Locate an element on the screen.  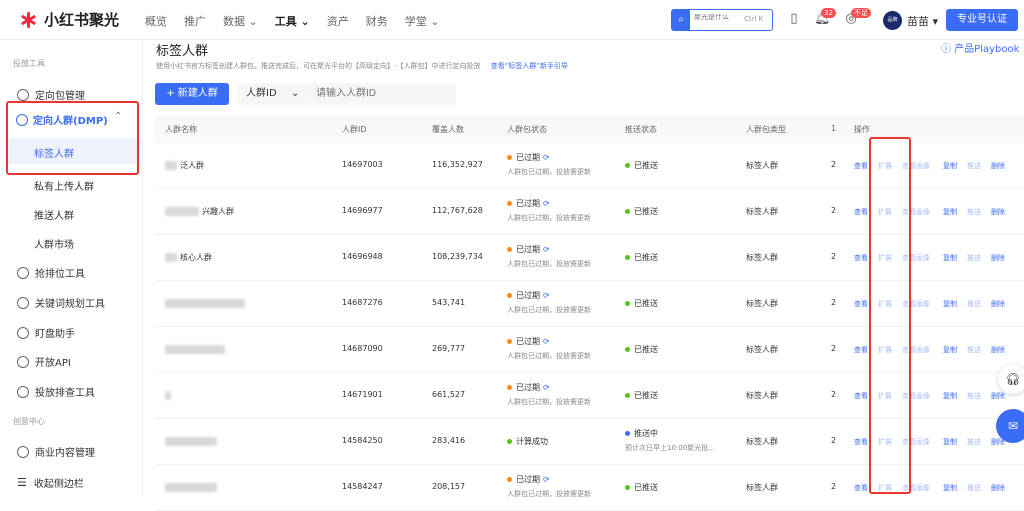
package-status: 已过期 ⟳ is located at coordinates (528, 341).